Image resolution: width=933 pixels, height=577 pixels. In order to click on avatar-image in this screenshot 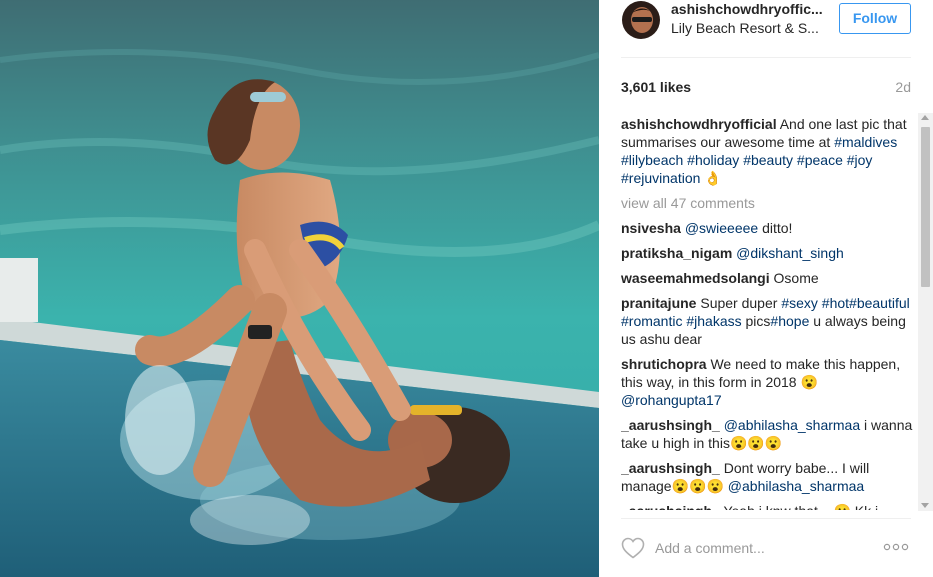, I will do `click(641, 20)`.